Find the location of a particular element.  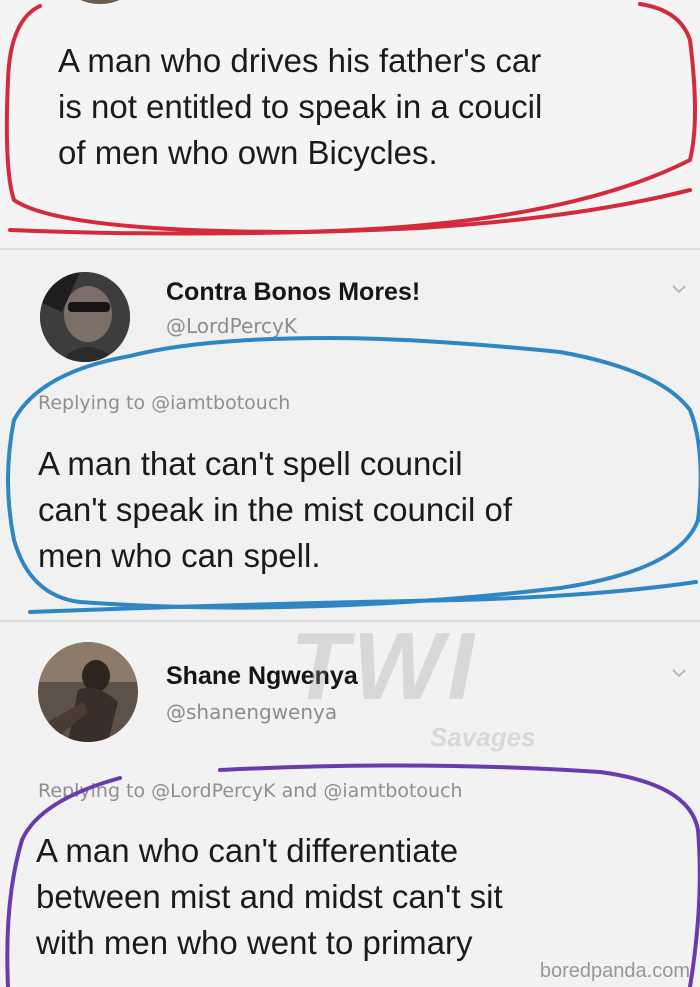

tweet-text-line: A man who can't differentiate is located at coordinates (247, 850).